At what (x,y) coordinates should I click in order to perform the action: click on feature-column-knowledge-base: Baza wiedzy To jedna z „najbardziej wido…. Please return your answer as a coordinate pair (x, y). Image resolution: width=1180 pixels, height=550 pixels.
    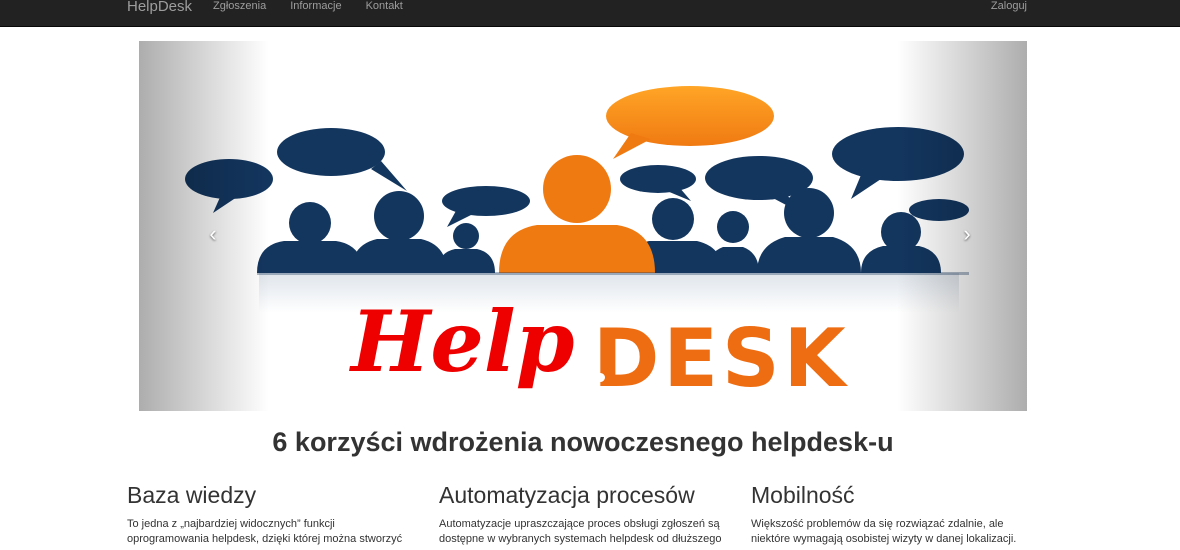
    Looking at the image, I should click on (269, 513).